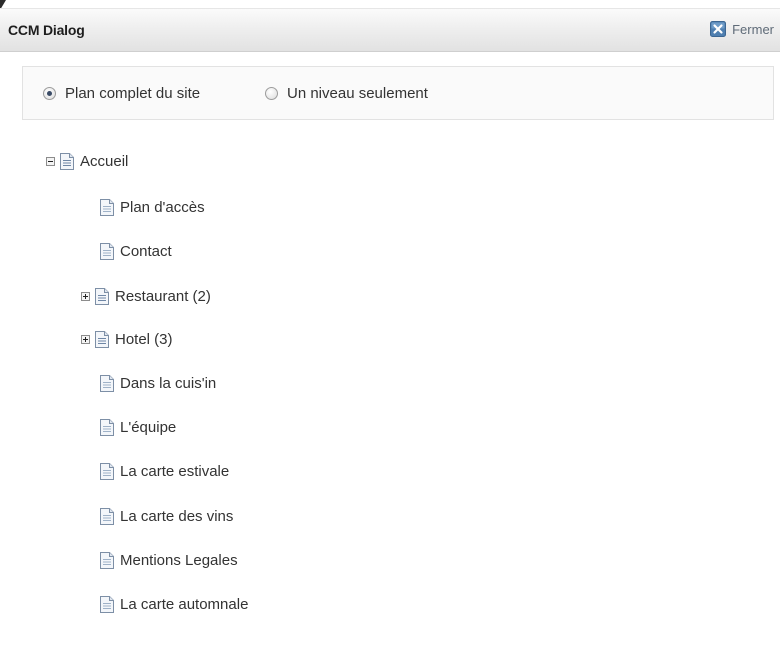  Describe the element at coordinates (148, 427) in the screenshot. I see `tree-node-label: L'équipe` at that location.